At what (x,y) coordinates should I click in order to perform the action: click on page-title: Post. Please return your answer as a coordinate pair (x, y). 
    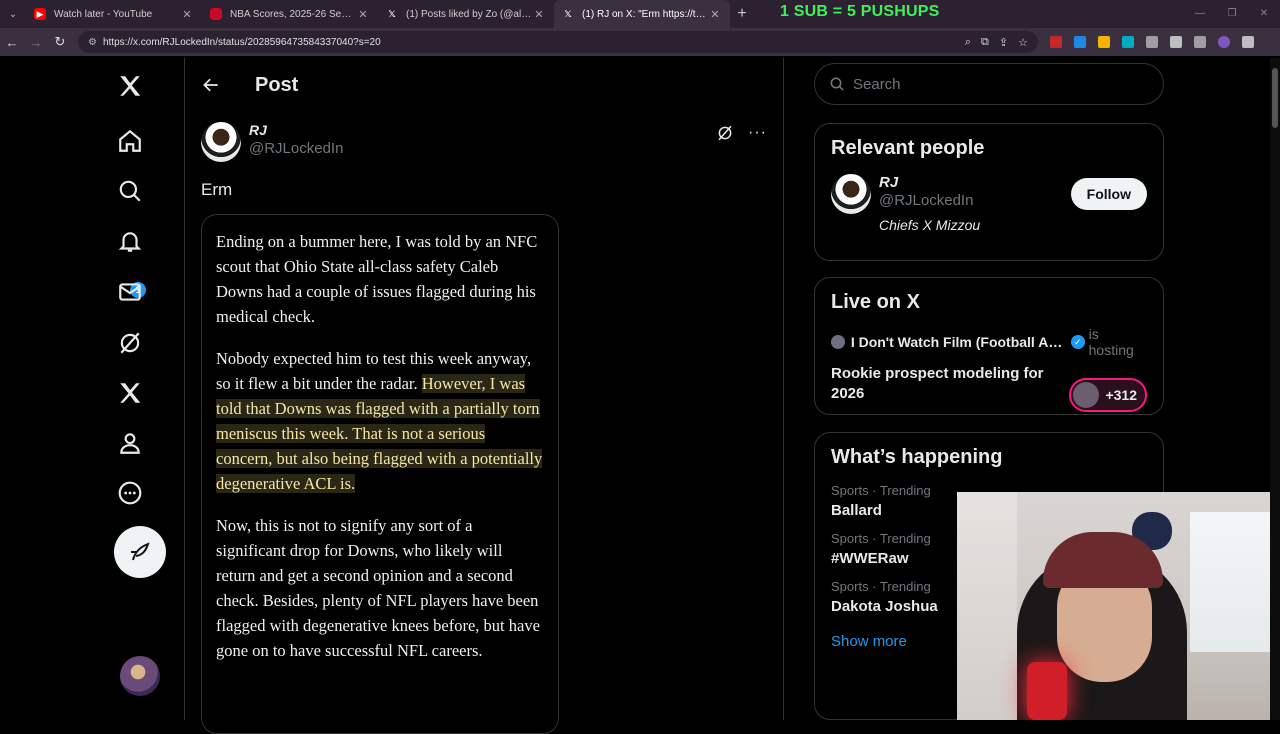
    Looking at the image, I should click on (277, 84).